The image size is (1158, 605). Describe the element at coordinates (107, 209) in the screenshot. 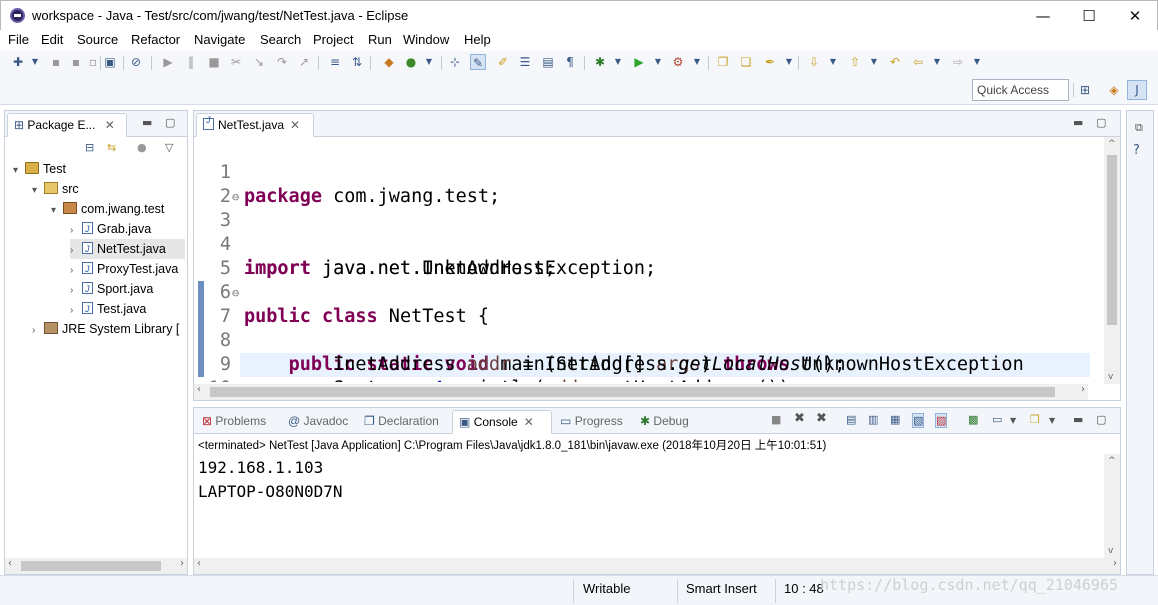

I see `tree-item-package: ▾ com.jwang.test` at that location.